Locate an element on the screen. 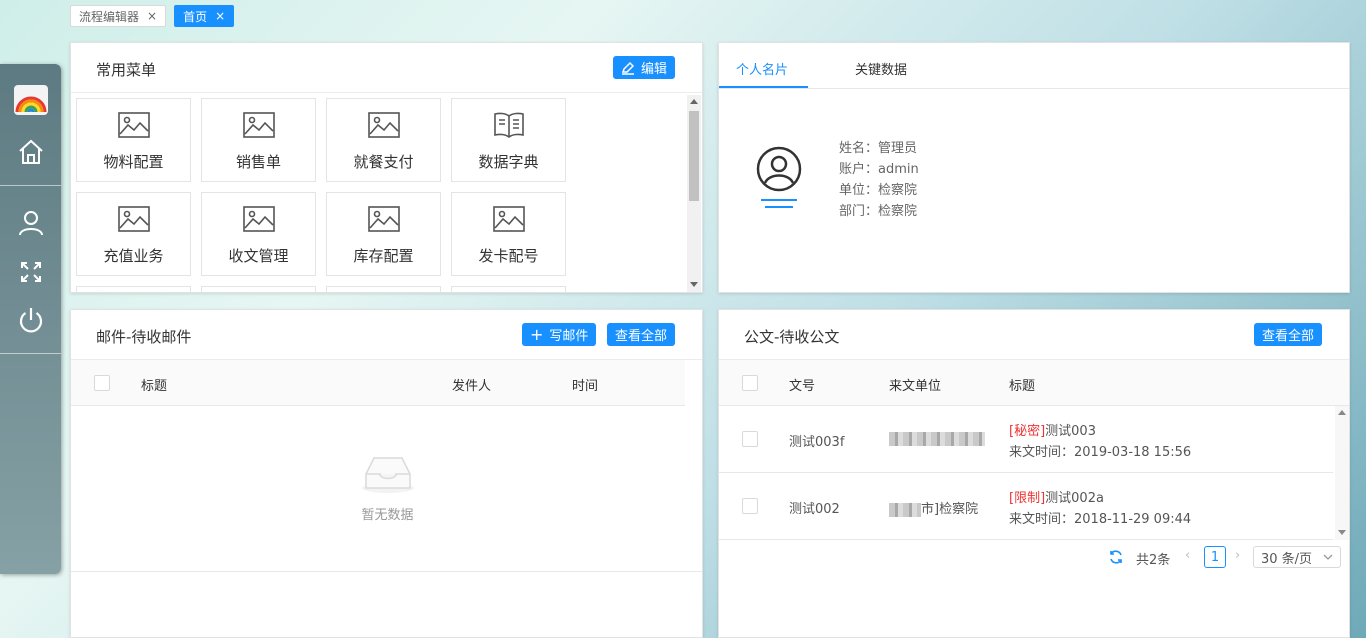 The image size is (1366, 638). menu-item: 充值业务 is located at coordinates (133, 234).